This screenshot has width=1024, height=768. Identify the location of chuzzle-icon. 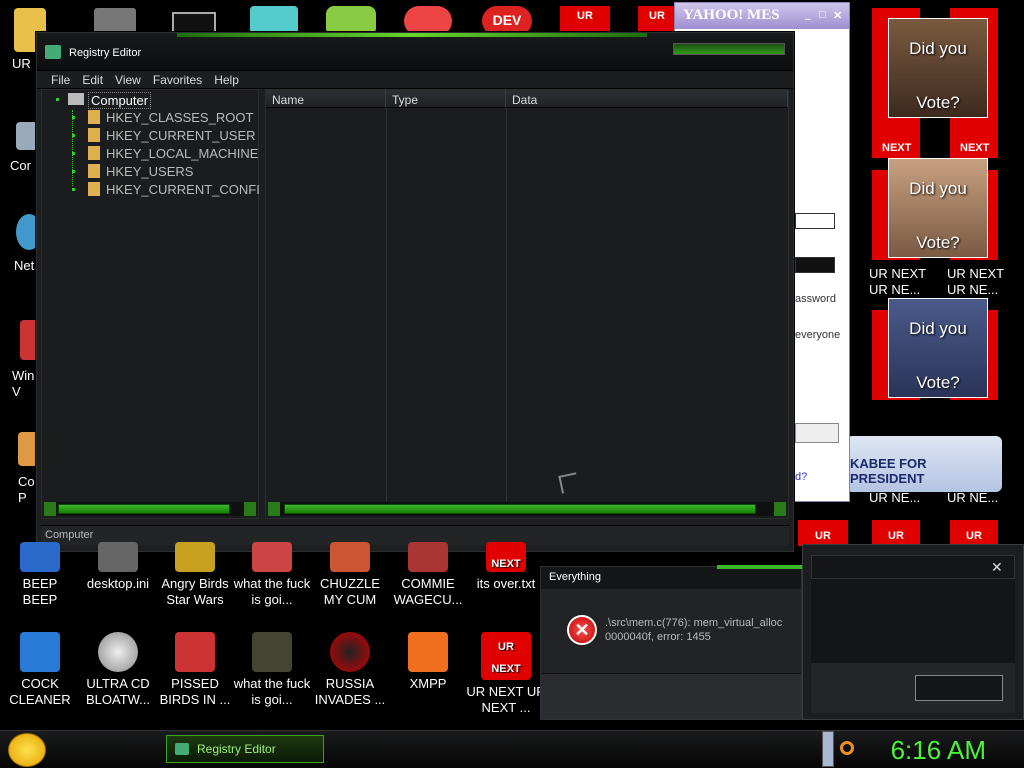
(350, 557).